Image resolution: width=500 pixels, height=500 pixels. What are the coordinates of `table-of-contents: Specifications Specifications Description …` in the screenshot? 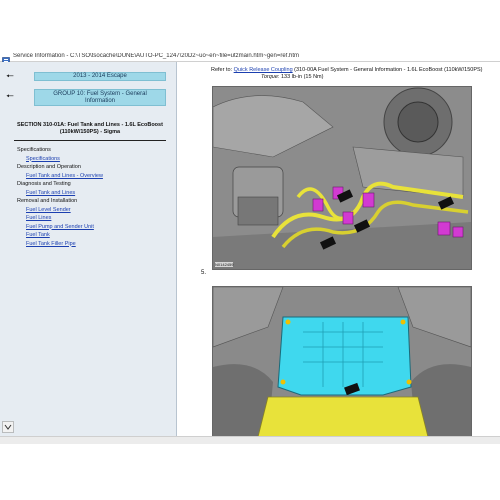 It's located at (92, 197).